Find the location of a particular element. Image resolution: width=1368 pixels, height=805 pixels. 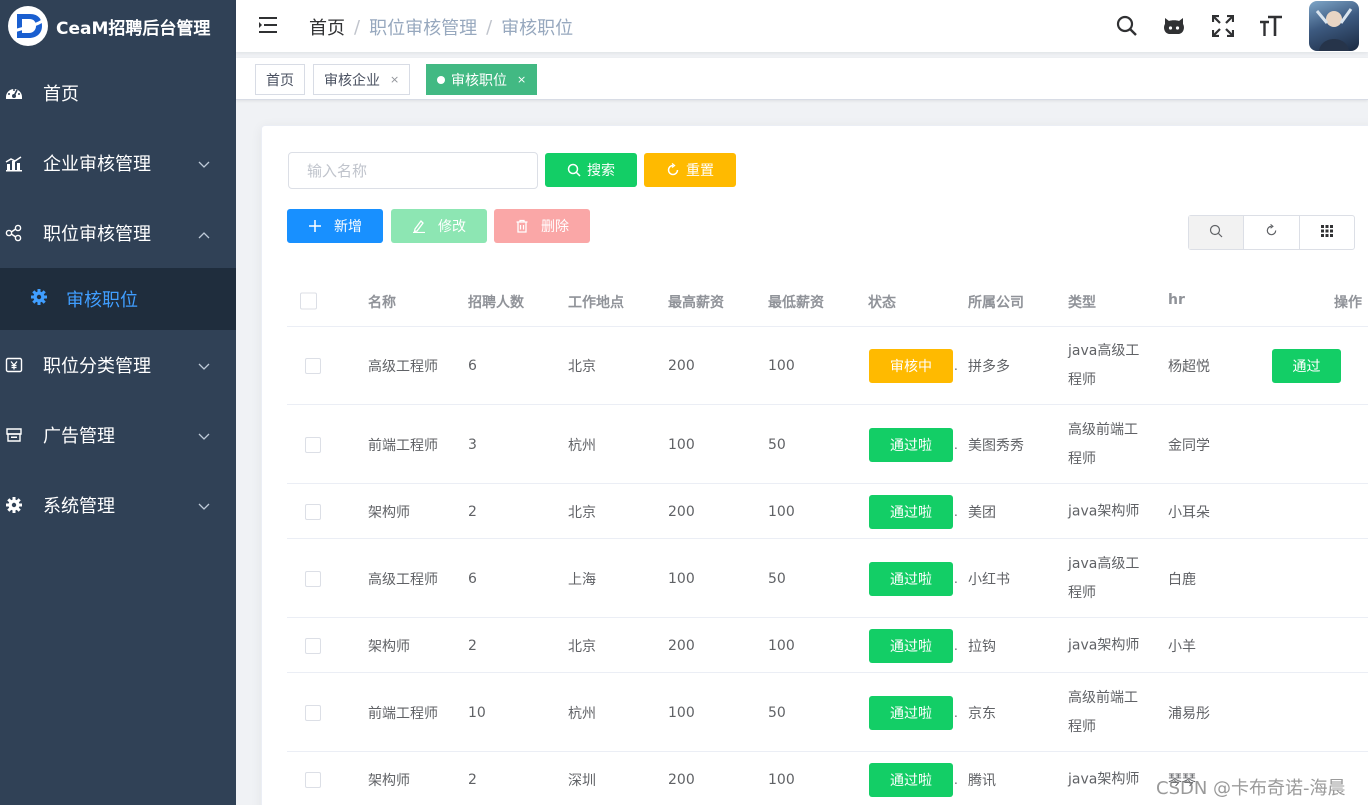

chevron-up-icon is located at coordinates (204, 235).